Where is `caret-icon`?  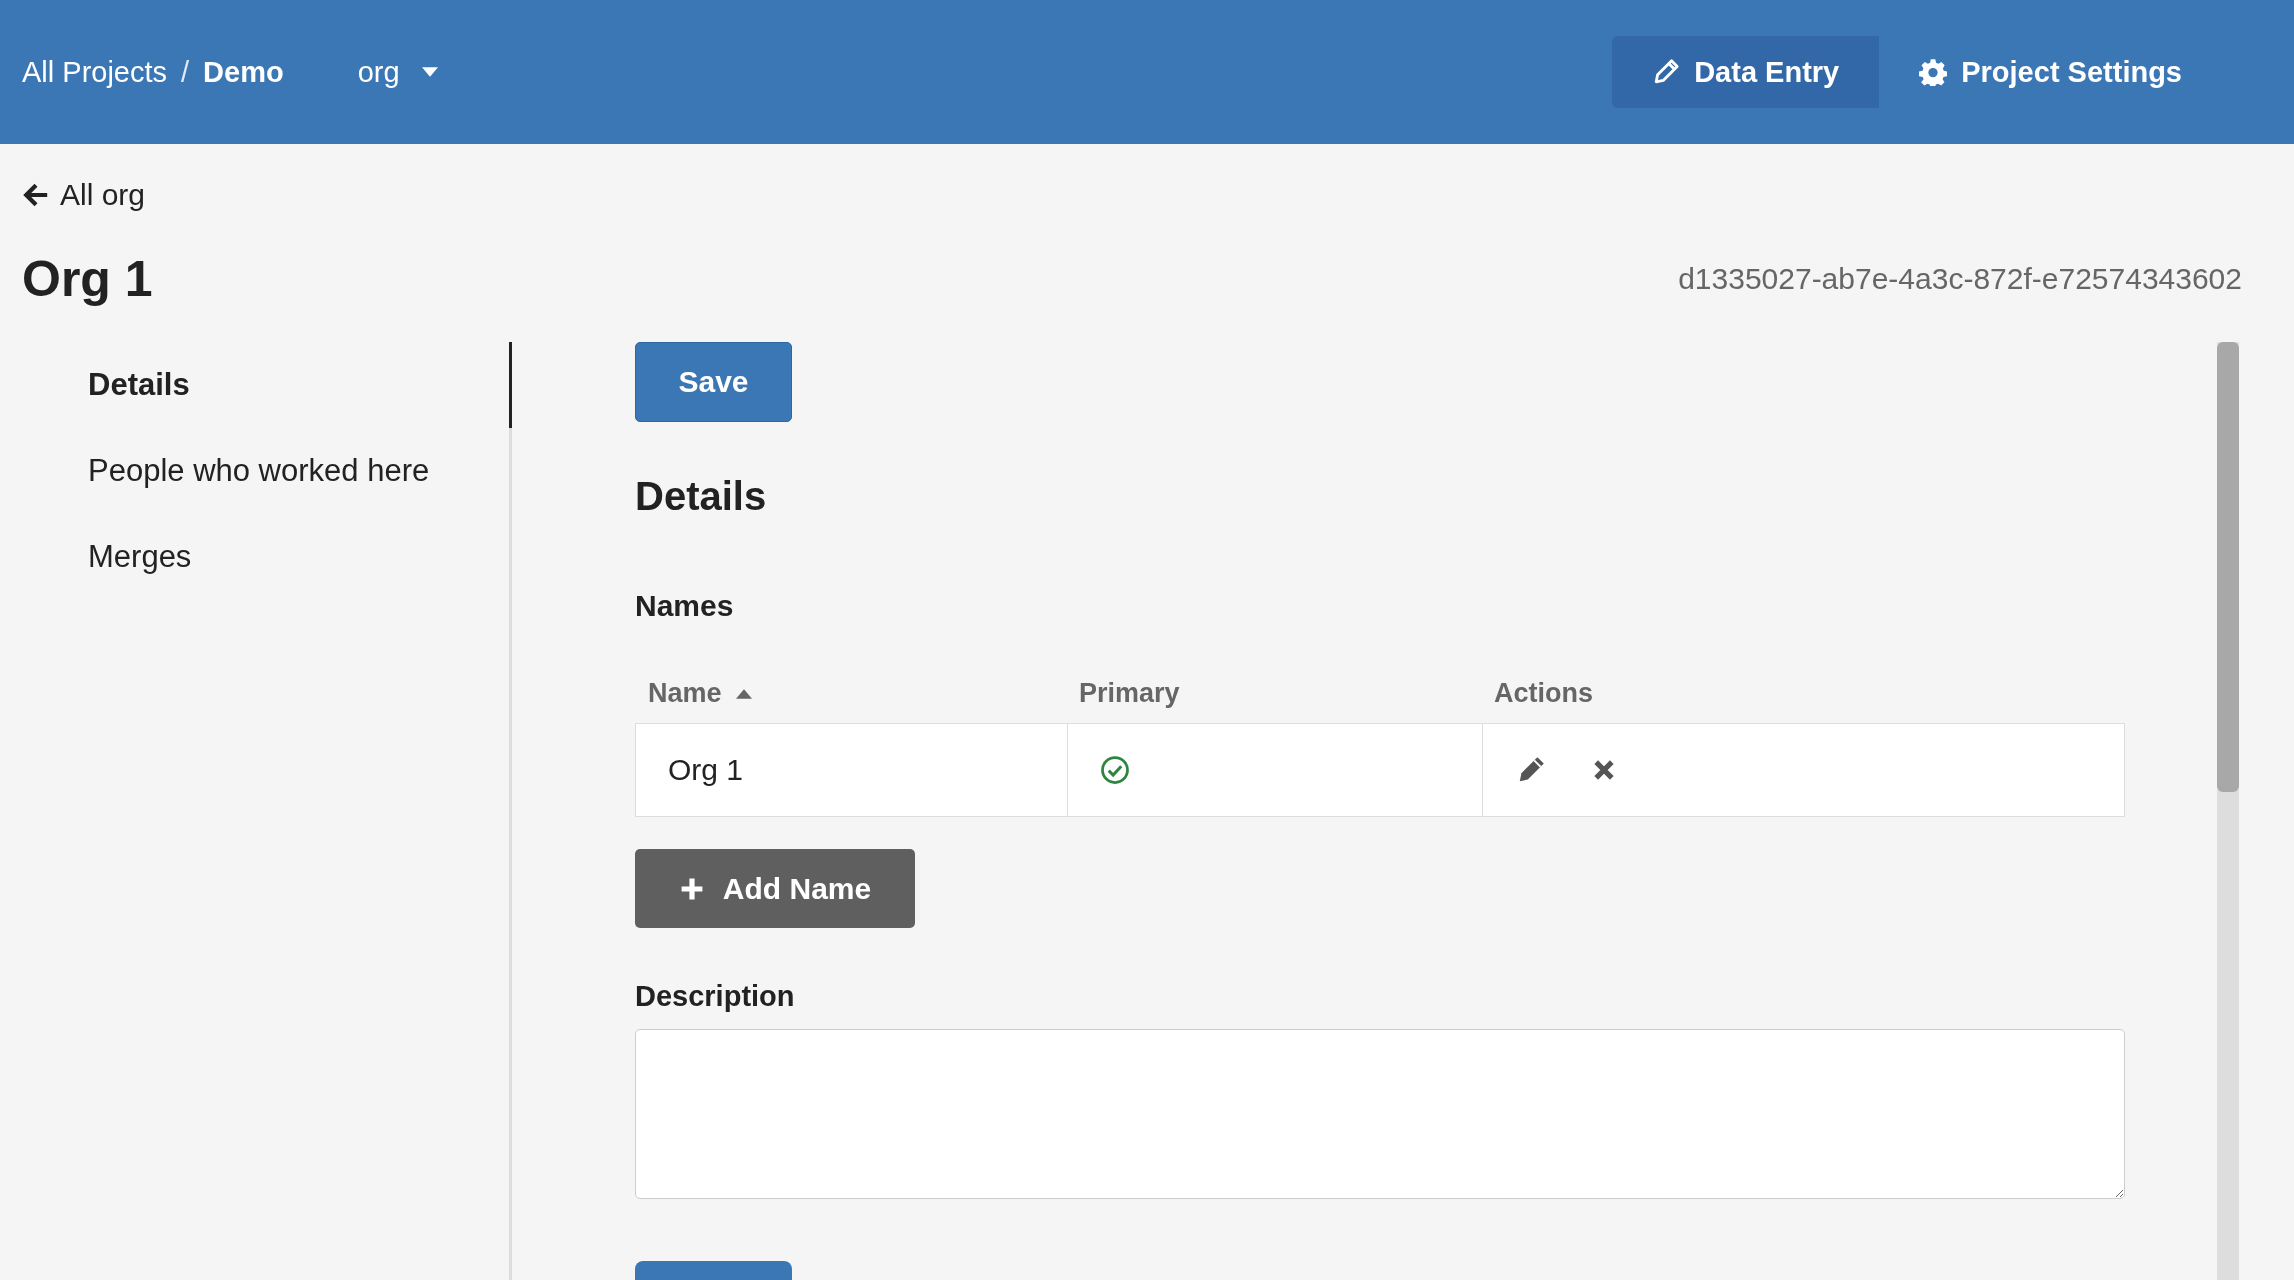 caret-icon is located at coordinates (429, 72).